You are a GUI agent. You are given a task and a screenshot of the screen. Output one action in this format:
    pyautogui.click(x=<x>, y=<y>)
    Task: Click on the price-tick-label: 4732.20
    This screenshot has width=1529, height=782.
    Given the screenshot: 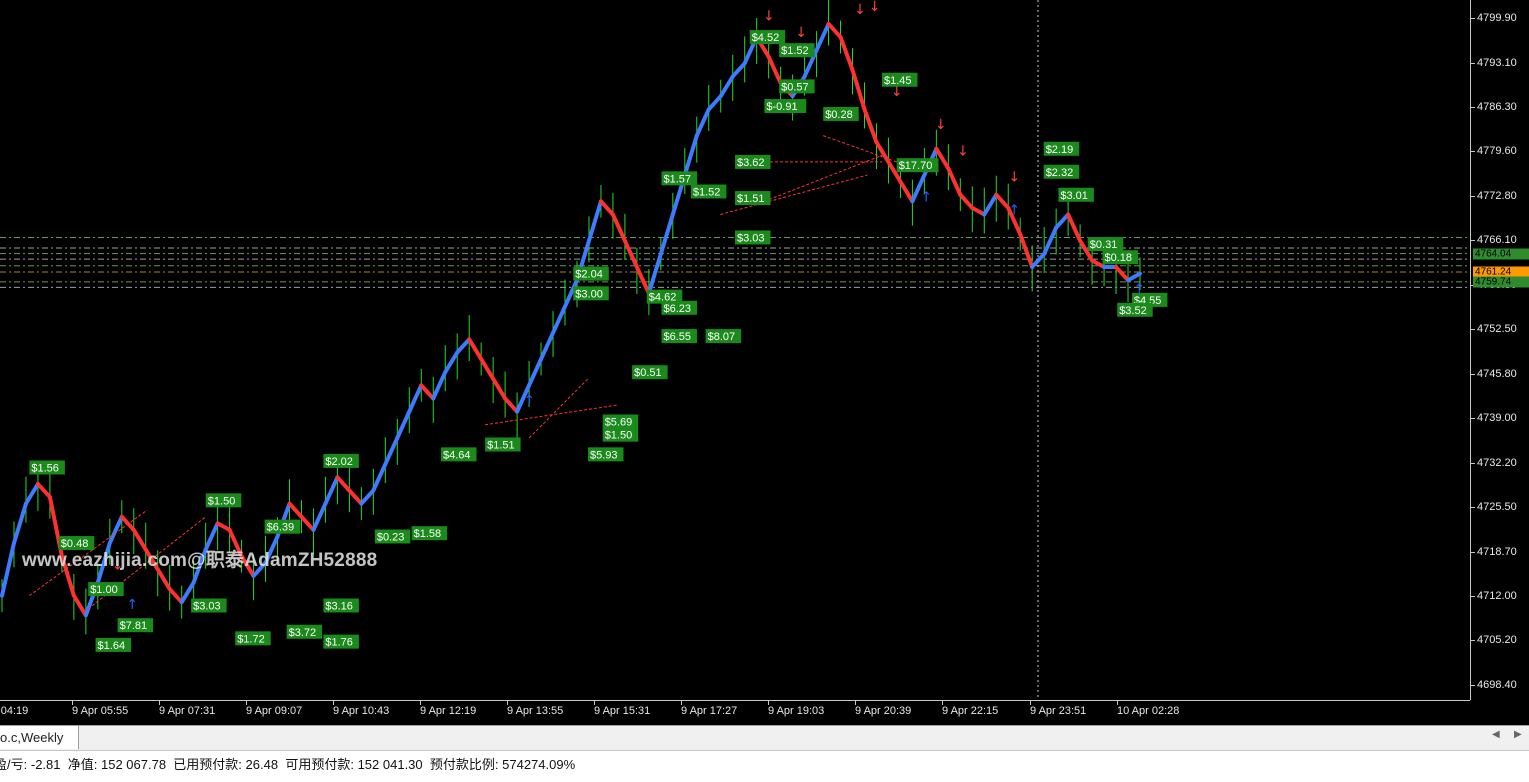 What is the action you would take?
    pyautogui.click(x=1497, y=462)
    